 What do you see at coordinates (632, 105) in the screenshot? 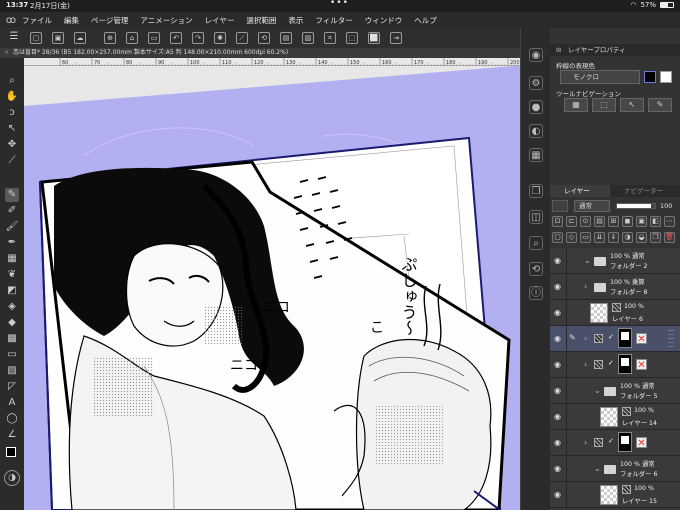
I see `nav-move-button: ↖` at bounding box center [632, 105].